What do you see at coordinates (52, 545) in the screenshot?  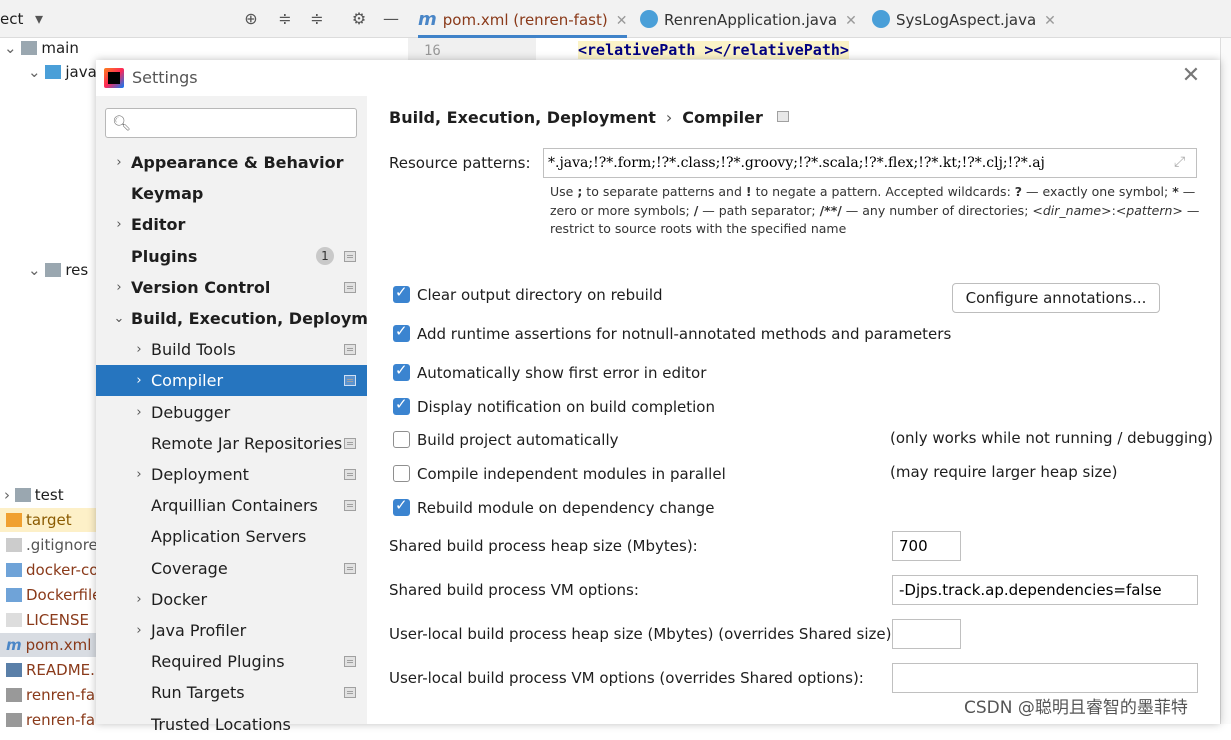 I see `tree-item-gitignore: .gitignore` at bounding box center [52, 545].